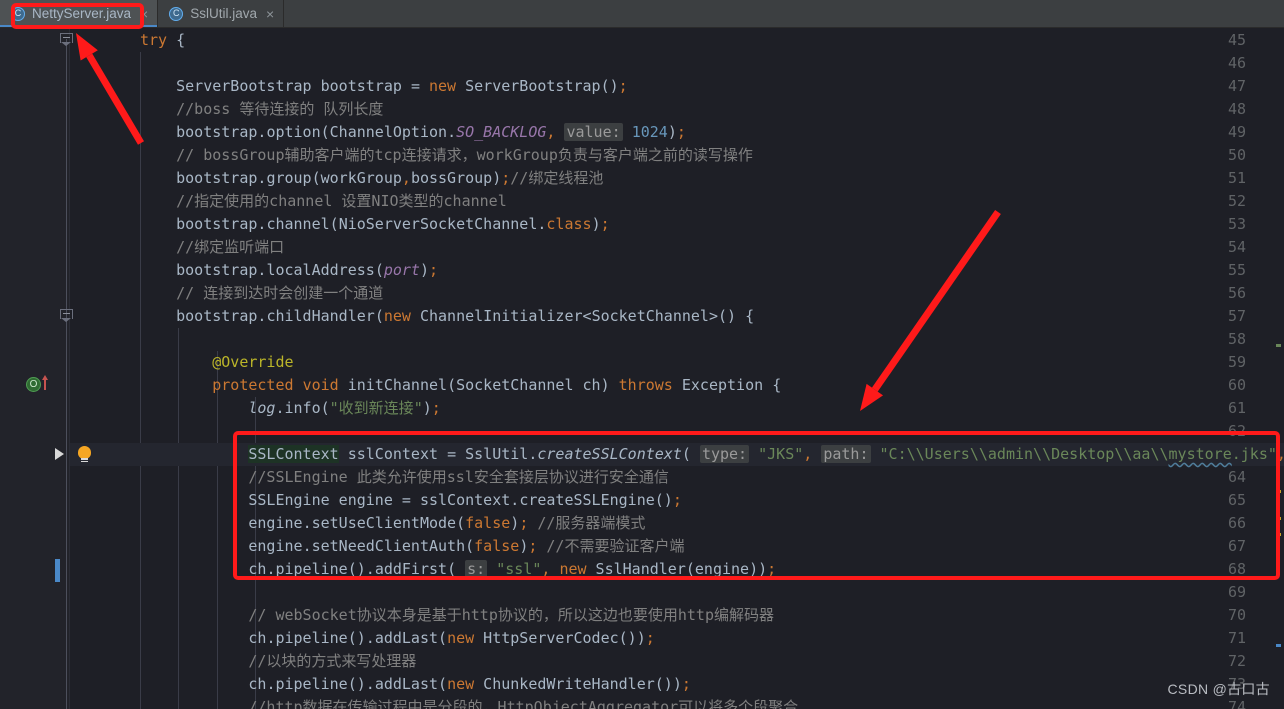  What do you see at coordinates (677, 477) in the screenshot?
I see `code-line: //SSLEngine 此类允许使用ssl安全套接层协议进行安全通信` at bounding box center [677, 477].